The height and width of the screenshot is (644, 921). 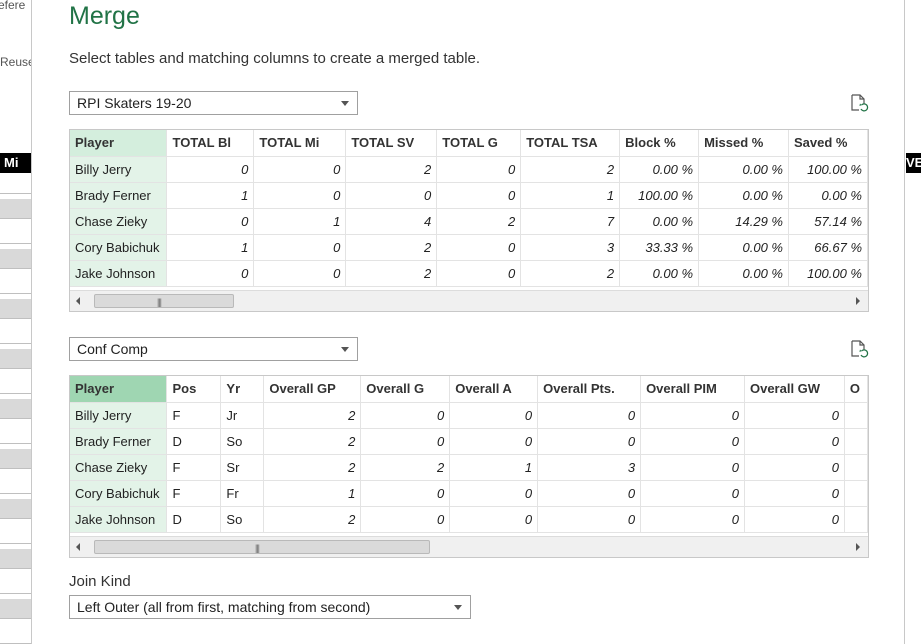 What do you see at coordinates (405, 389) in the screenshot?
I see `column-header: Overall G` at bounding box center [405, 389].